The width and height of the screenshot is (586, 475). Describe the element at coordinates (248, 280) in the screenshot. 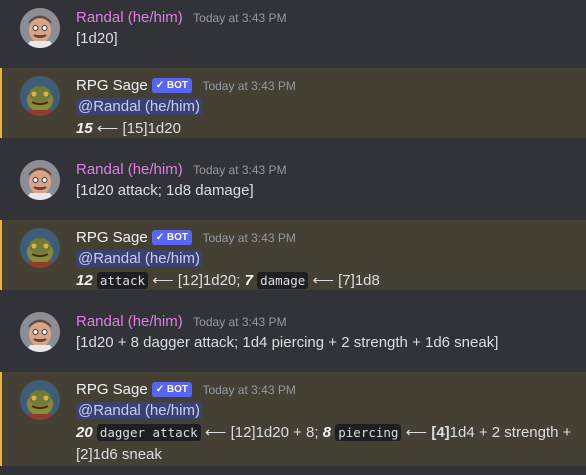

I see `roll-total: 7` at that location.